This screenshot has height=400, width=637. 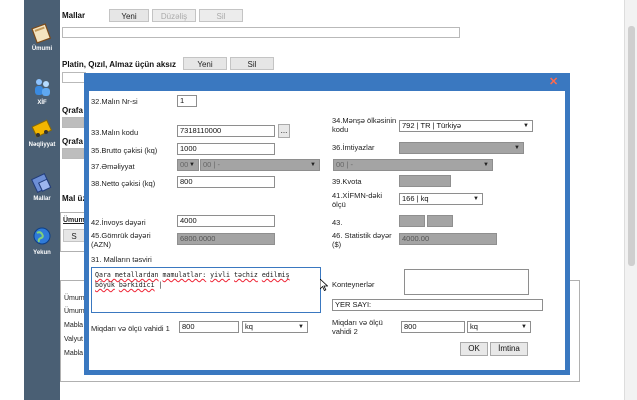 I want to click on quantity-unit-1-label: Miqdarı və ölçü vahidi 1, so click(x=130, y=328).